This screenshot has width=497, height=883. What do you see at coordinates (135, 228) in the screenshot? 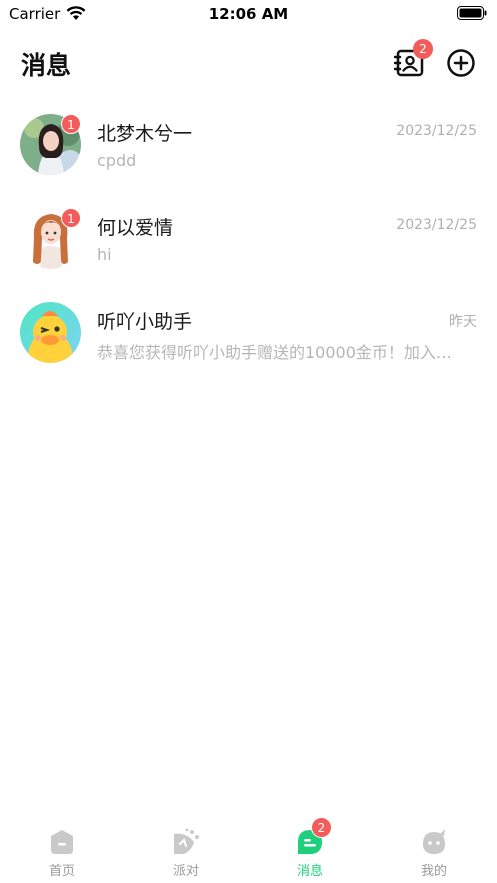
I see `conversation-name: 何以爱情` at bounding box center [135, 228].